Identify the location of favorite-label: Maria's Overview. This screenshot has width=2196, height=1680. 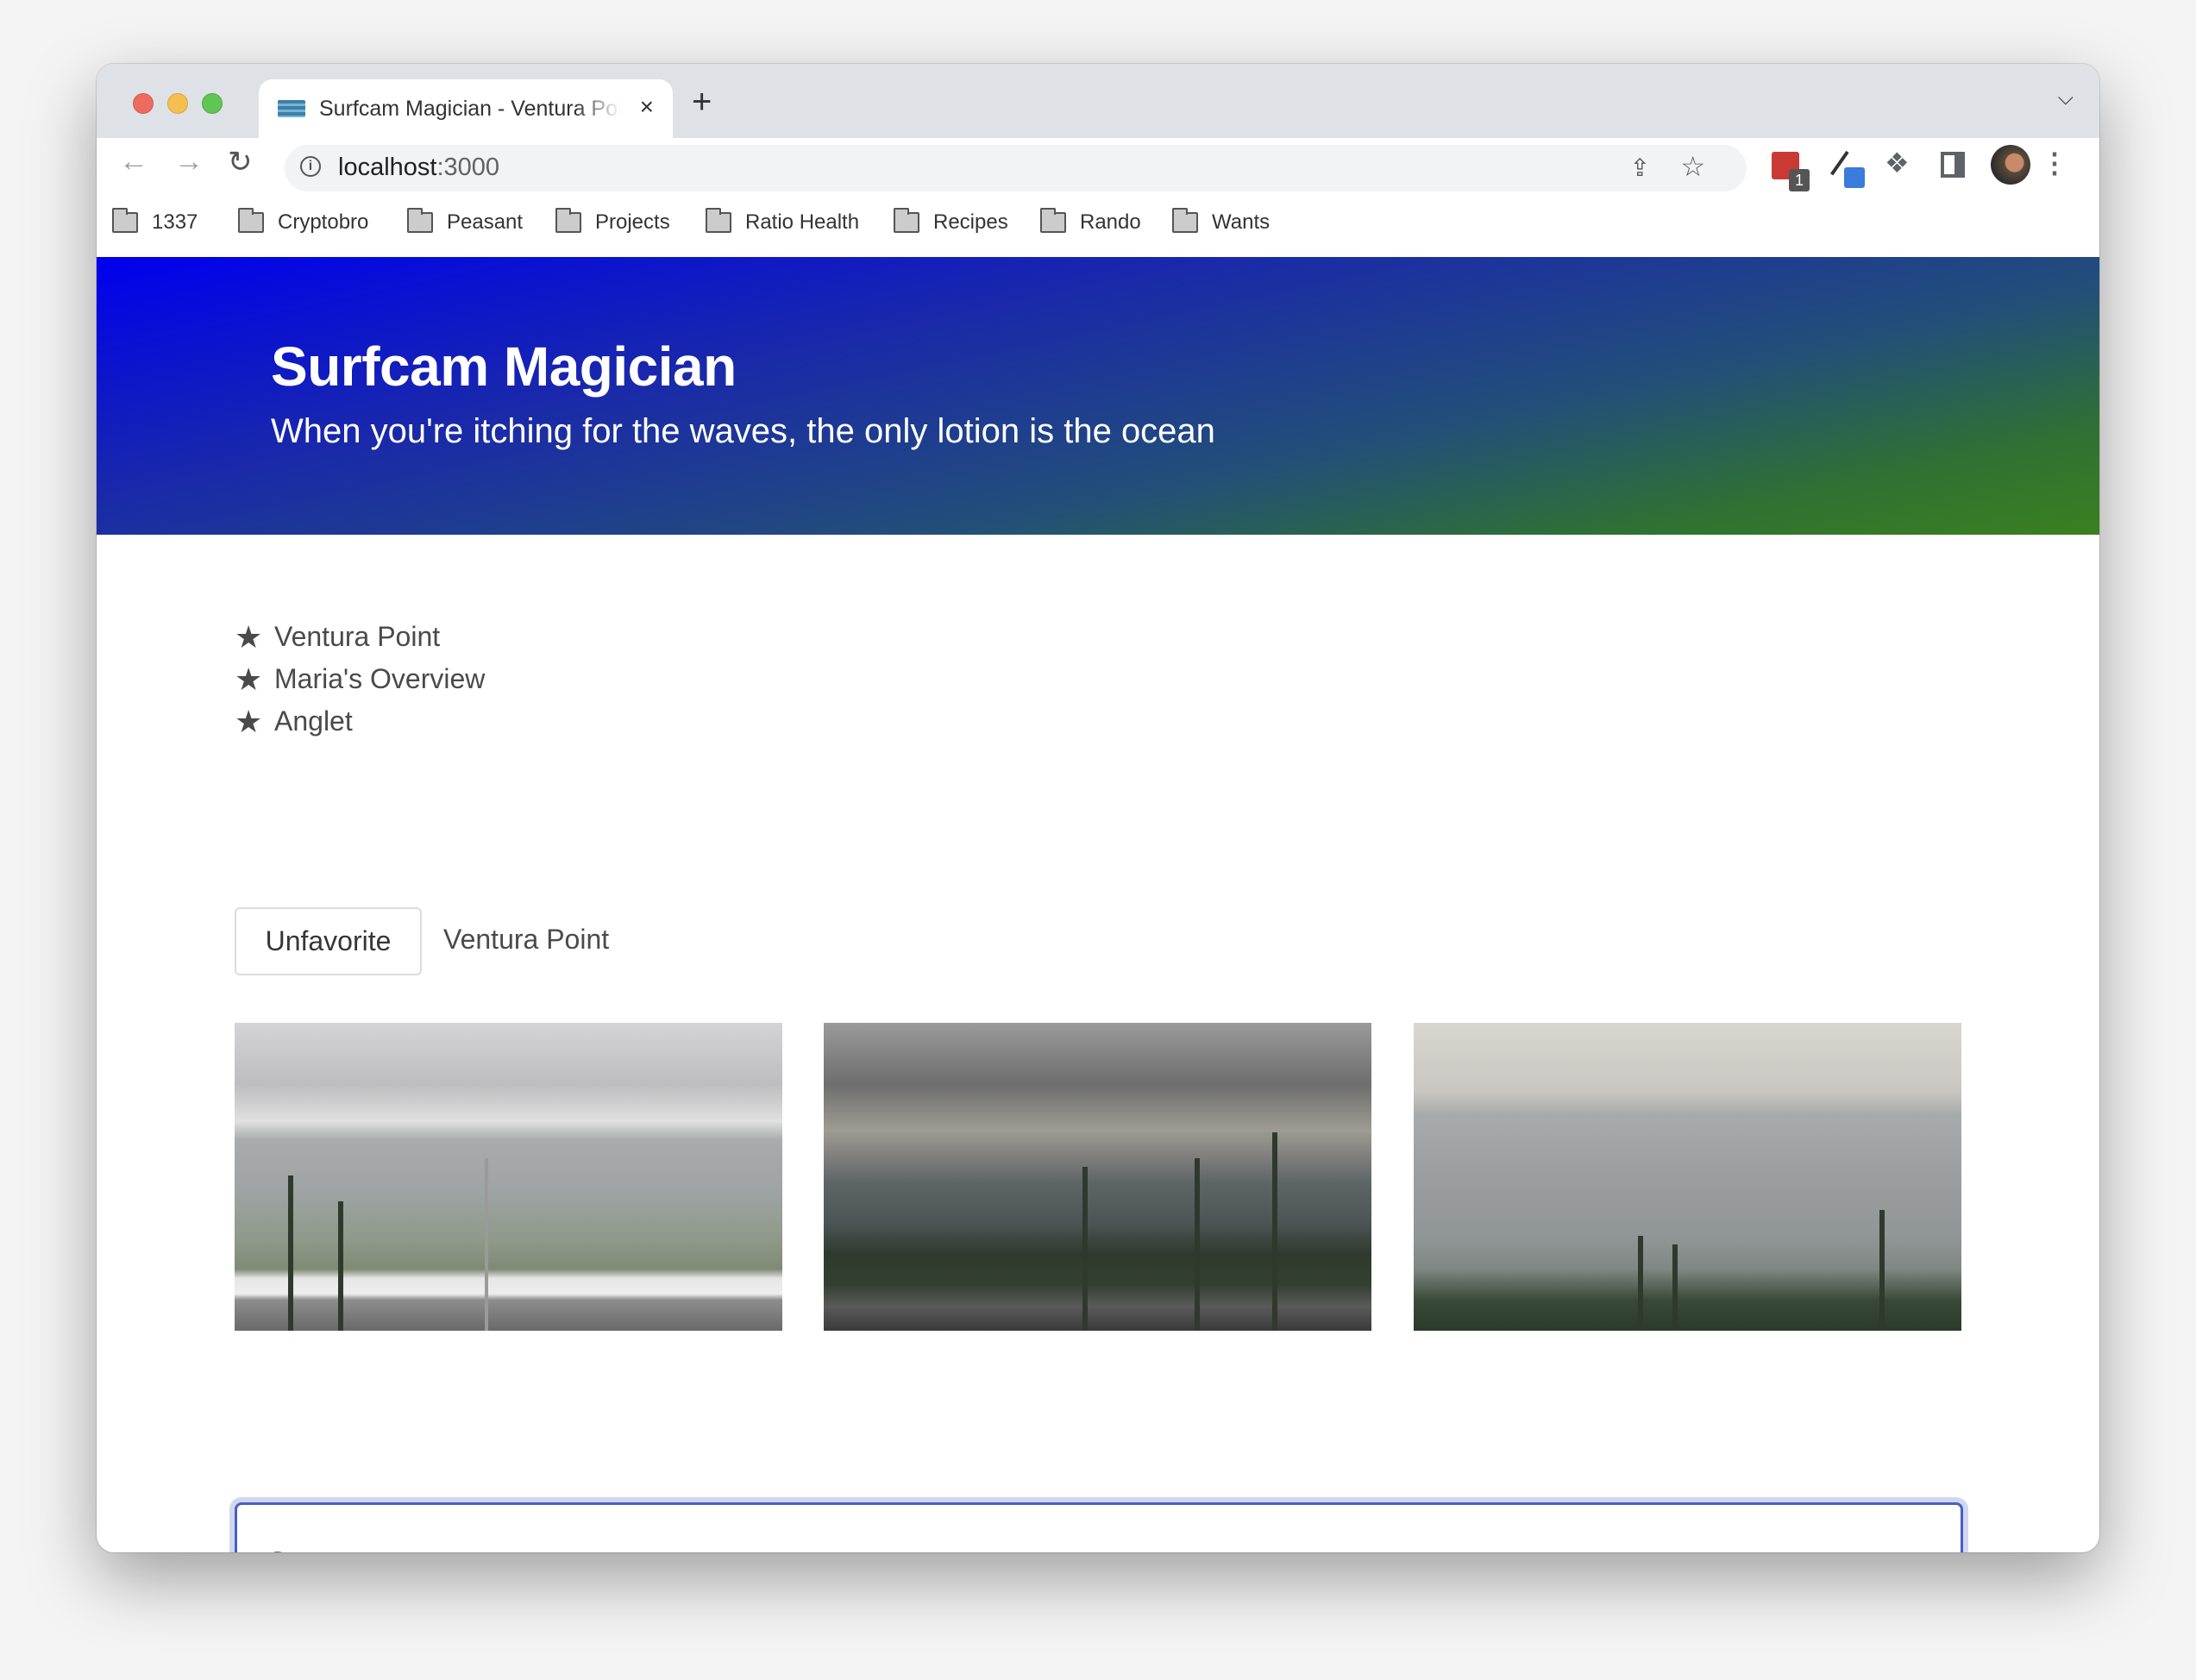
(379, 679).